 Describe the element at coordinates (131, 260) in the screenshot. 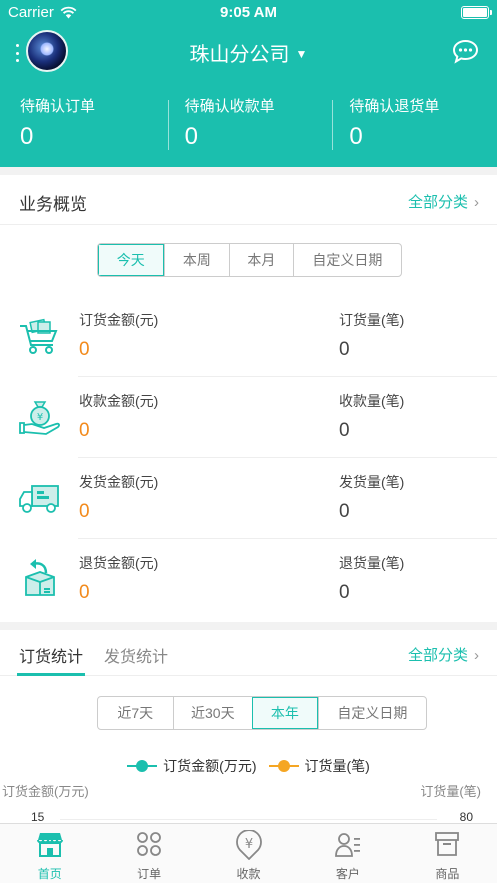

I see `period-today: 今天` at that location.